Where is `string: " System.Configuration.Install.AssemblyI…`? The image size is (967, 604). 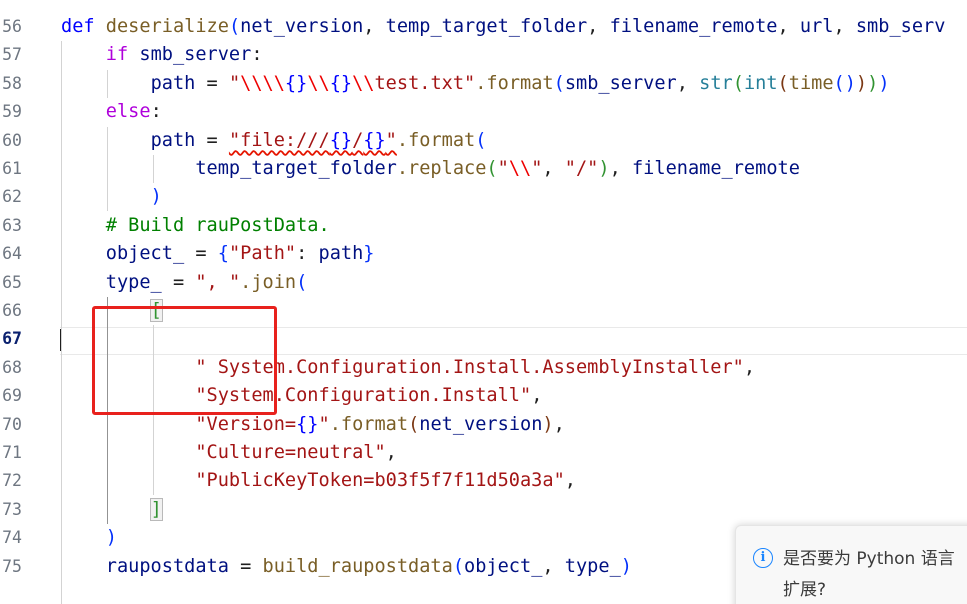
string: " System.Configuration.Install.AssemblyI… is located at coordinates (469, 367).